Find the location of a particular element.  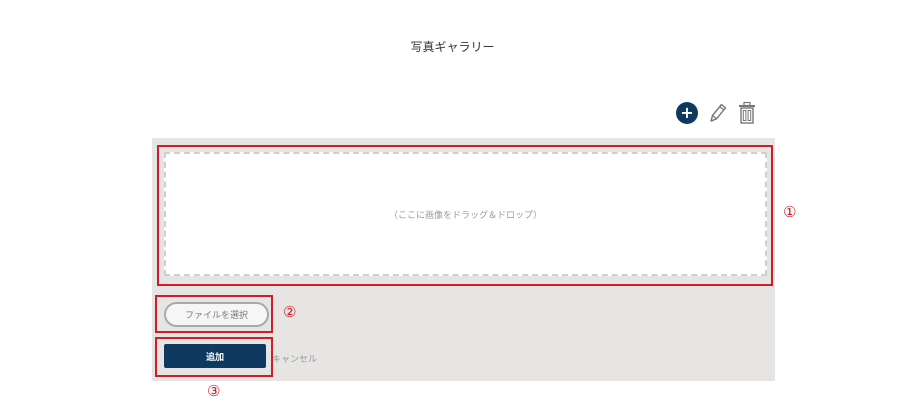

add-button: + is located at coordinates (687, 113).